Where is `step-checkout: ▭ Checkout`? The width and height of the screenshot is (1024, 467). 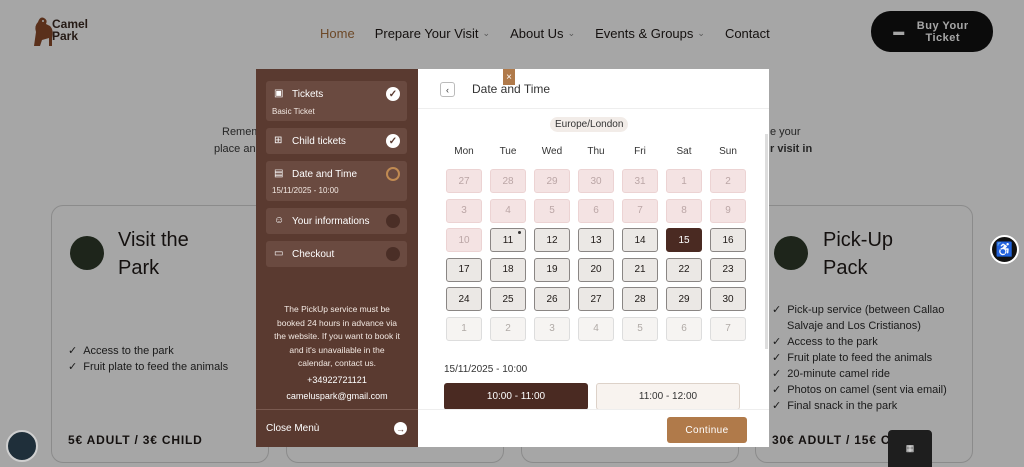
step-checkout: ▭ Checkout is located at coordinates (336, 254).